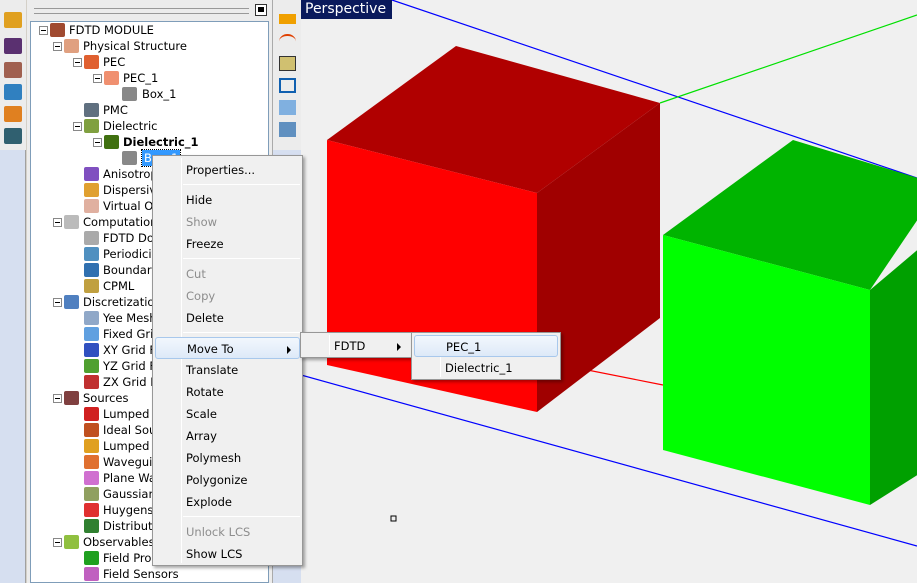 The width and height of the screenshot is (917, 583). I want to click on menu-item-label: Cut, so click(196, 274).